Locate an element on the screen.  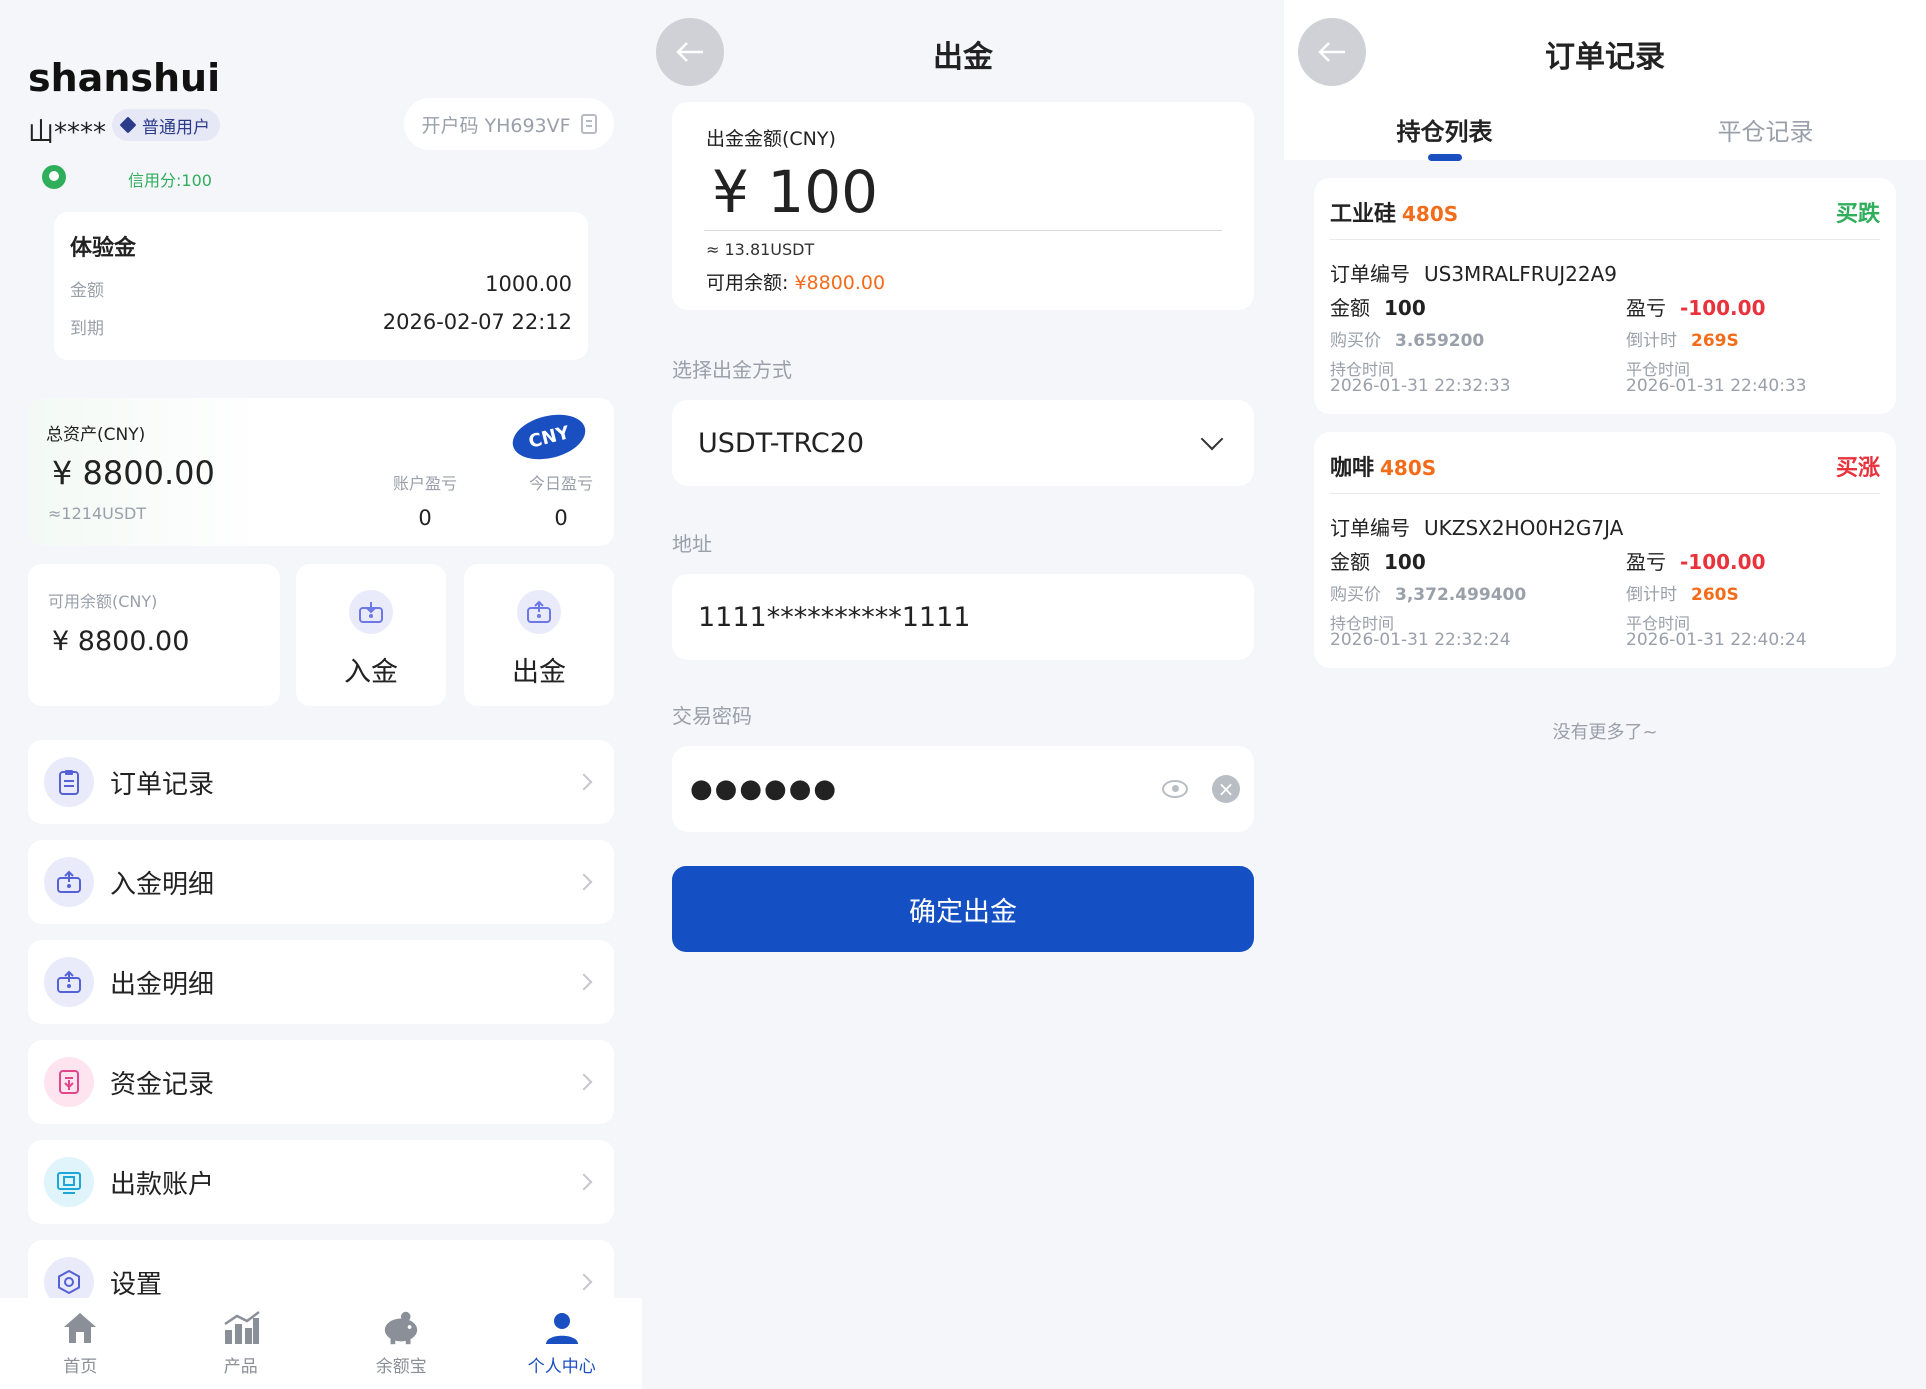
menu-deposit-details: 入金明细 is located at coordinates (321, 882).